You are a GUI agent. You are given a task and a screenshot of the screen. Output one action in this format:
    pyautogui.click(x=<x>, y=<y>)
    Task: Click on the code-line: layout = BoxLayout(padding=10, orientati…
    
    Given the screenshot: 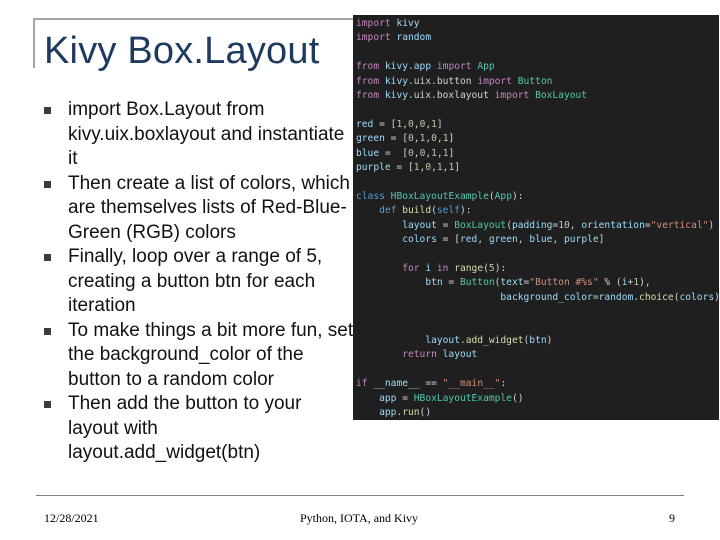 What is the action you would take?
    pyautogui.click(x=558, y=225)
    